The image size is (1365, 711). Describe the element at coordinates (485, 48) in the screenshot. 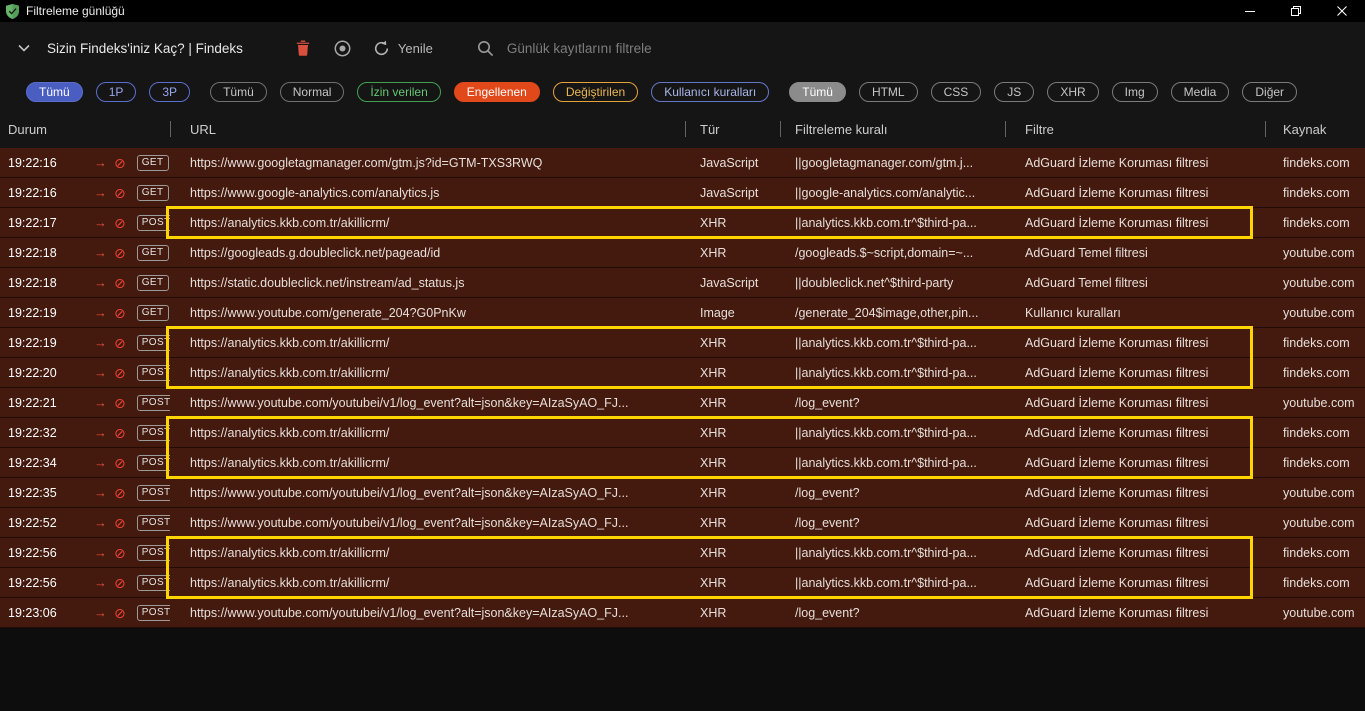

I see `search-icon` at that location.